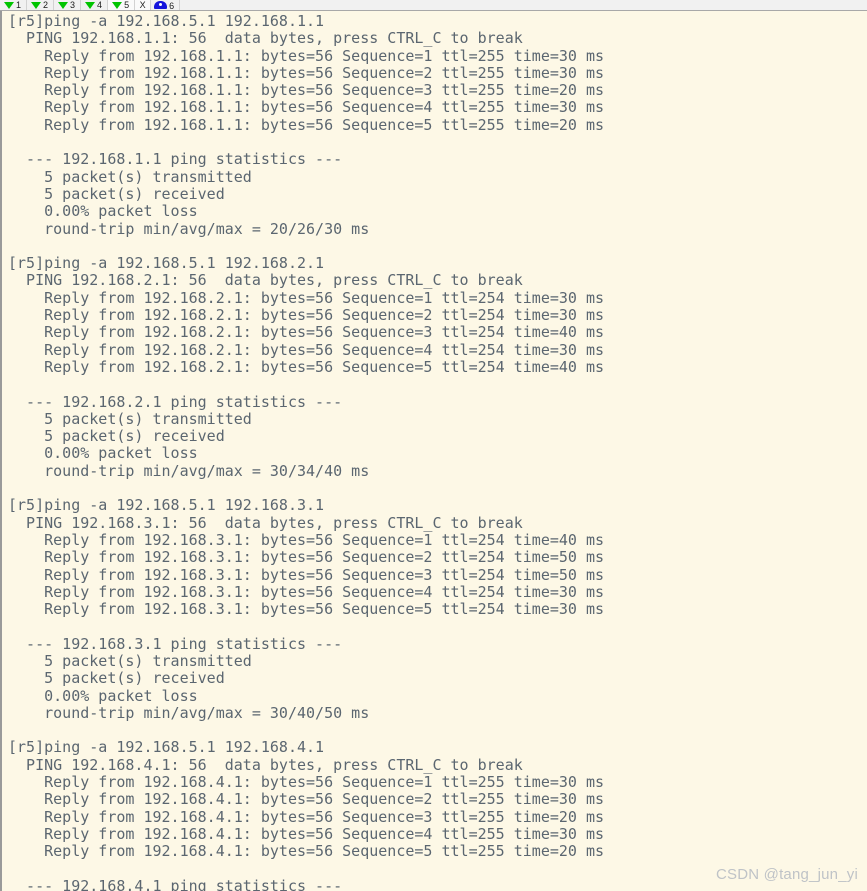 This screenshot has height=891, width=867. I want to click on console-line: [r5]ping -a 192.168.5.1 192.168.2.1, so click(166, 263).